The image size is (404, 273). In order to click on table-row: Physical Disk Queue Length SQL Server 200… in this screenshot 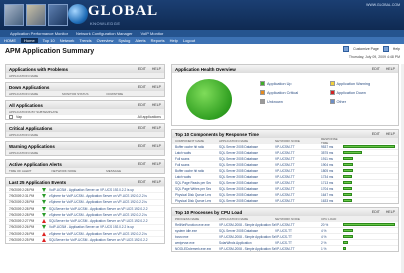, I will do `click(285, 200)`.